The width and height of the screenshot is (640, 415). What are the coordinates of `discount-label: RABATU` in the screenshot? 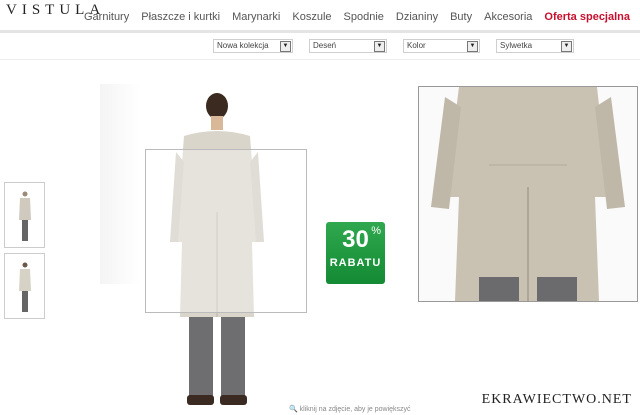 It's located at (355, 263).